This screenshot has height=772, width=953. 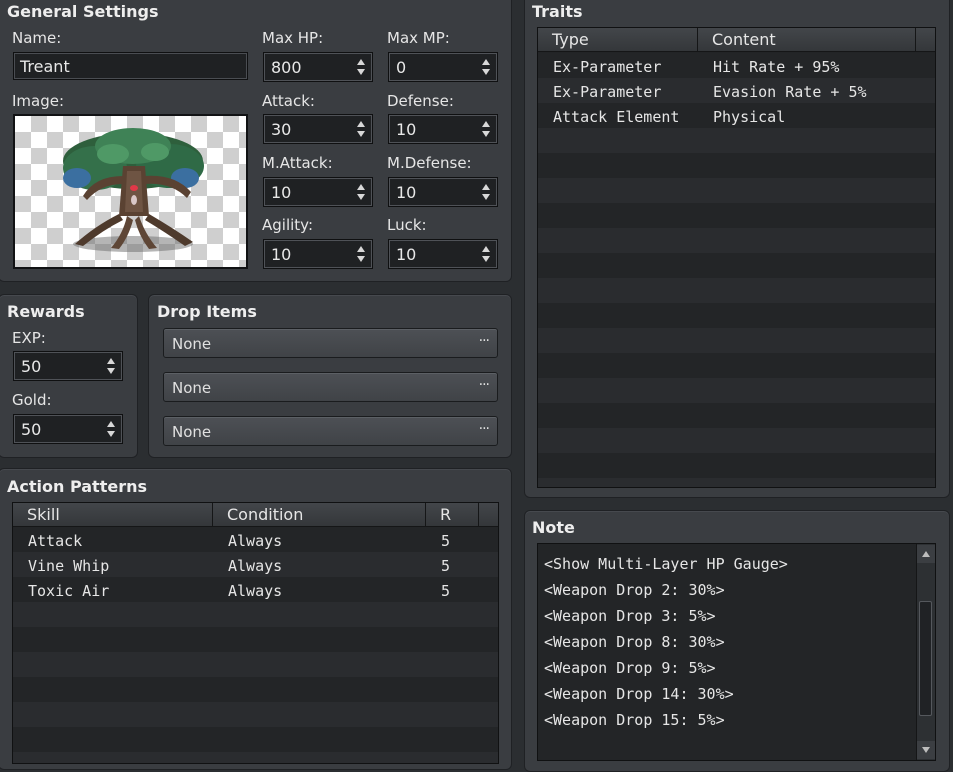 I want to click on general-settings-title: General Settings, so click(x=83, y=11).